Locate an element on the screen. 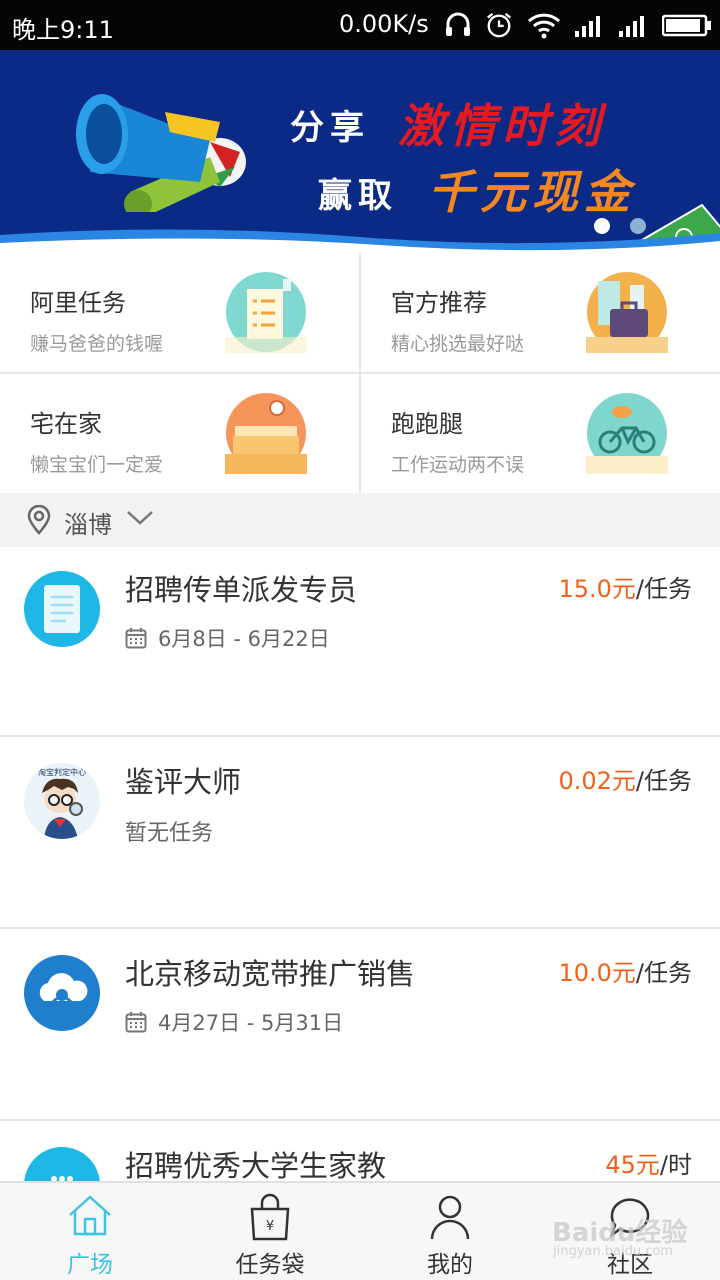 The width and height of the screenshot is (720, 1280). task-status: 暂无任务 is located at coordinates (169, 833).